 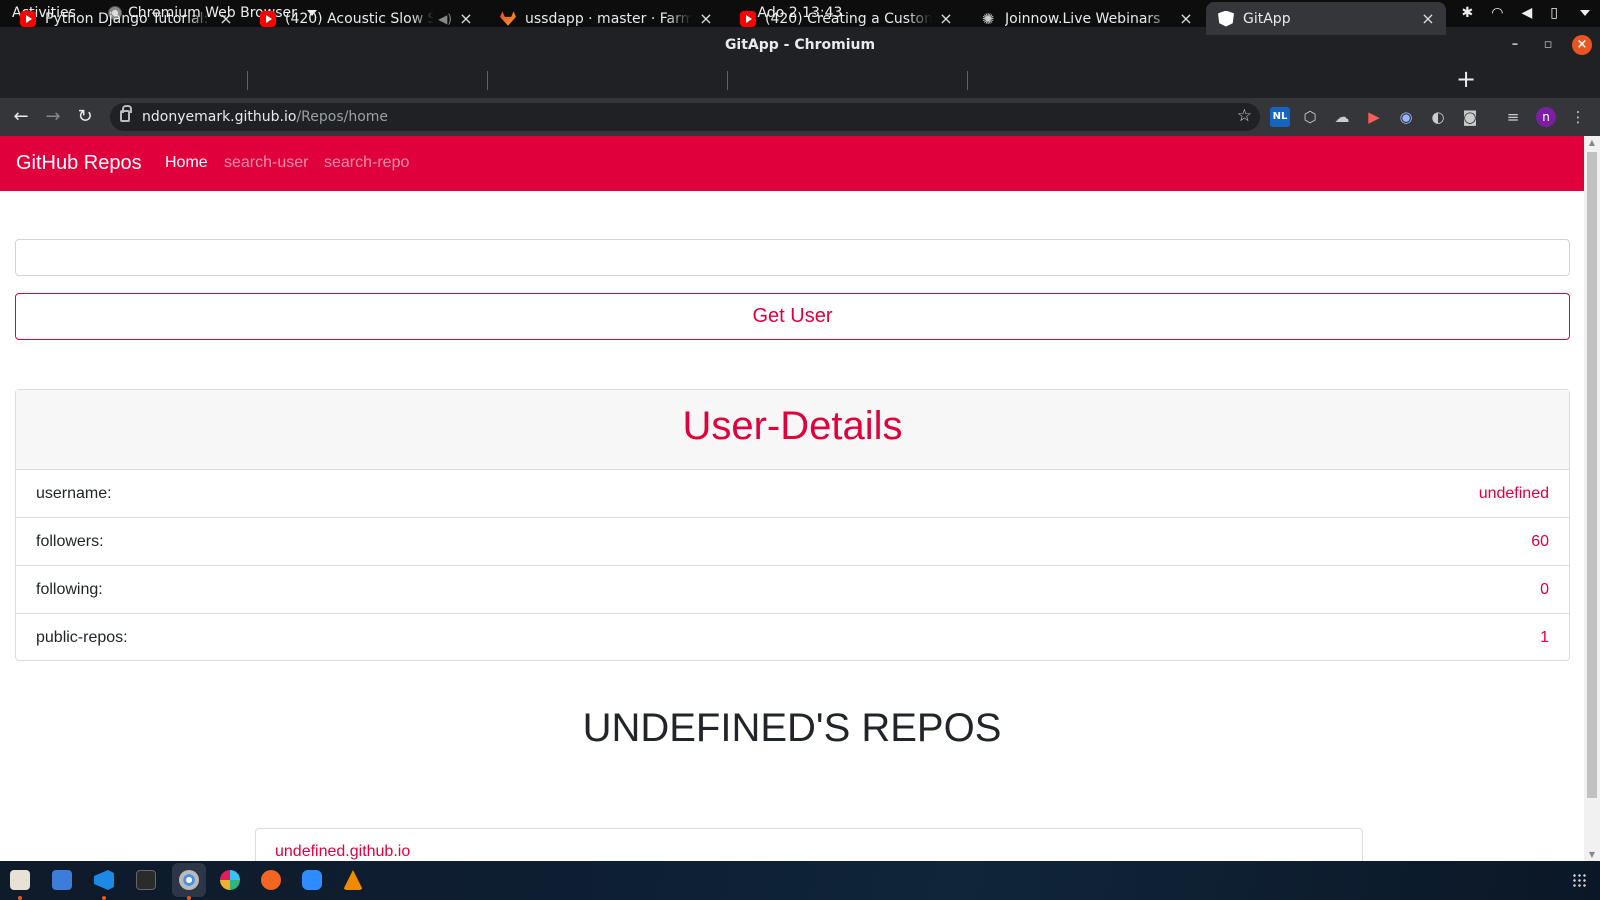 What do you see at coordinates (1544, 637) in the screenshot?
I see `detail-value: 1` at bounding box center [1544, 637].